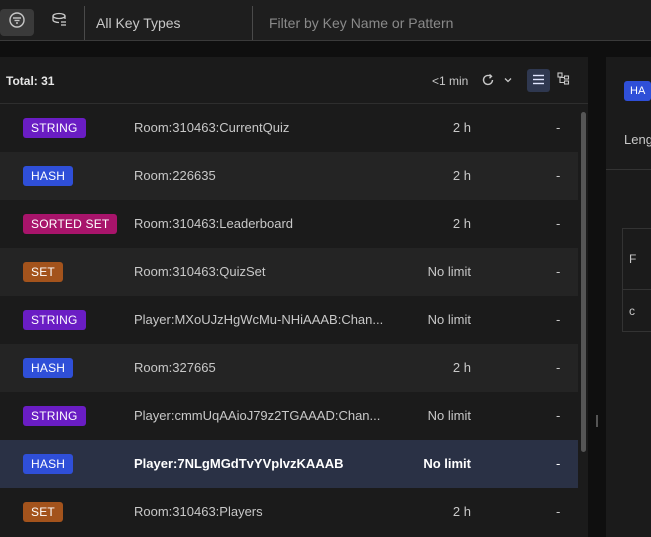 The height and width of the screenshot is (537, 651). What do you see at coordinates (597, 421) in the screenshot?
I see `resize-grip-icon` at bounding box center [597, 421].